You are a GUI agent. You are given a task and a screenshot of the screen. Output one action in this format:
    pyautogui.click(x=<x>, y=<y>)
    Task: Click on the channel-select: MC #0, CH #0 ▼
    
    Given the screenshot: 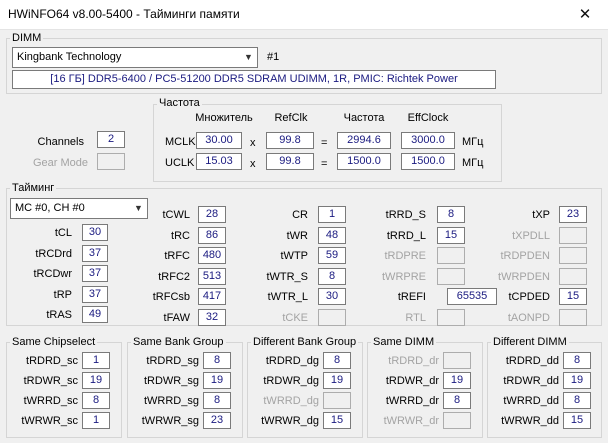 What is the action you would take?
    pyautogui.click(x=79, y=208)
    